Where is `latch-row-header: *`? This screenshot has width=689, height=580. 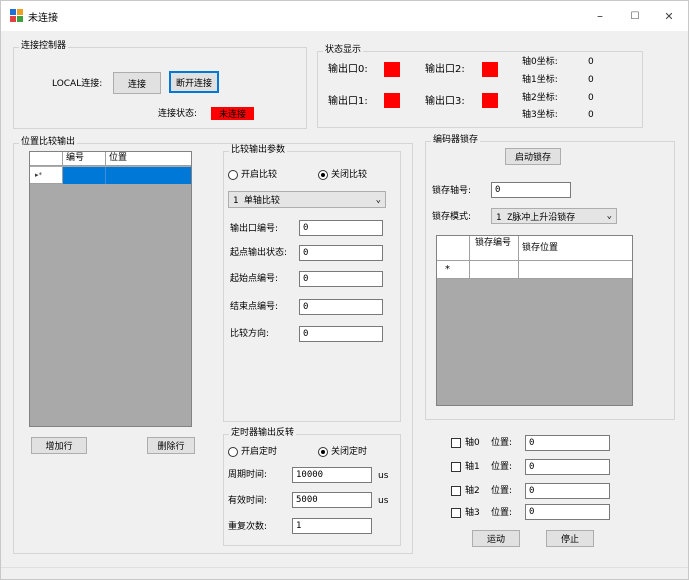
latch-row-header: * is located at coordinates (453, 270).